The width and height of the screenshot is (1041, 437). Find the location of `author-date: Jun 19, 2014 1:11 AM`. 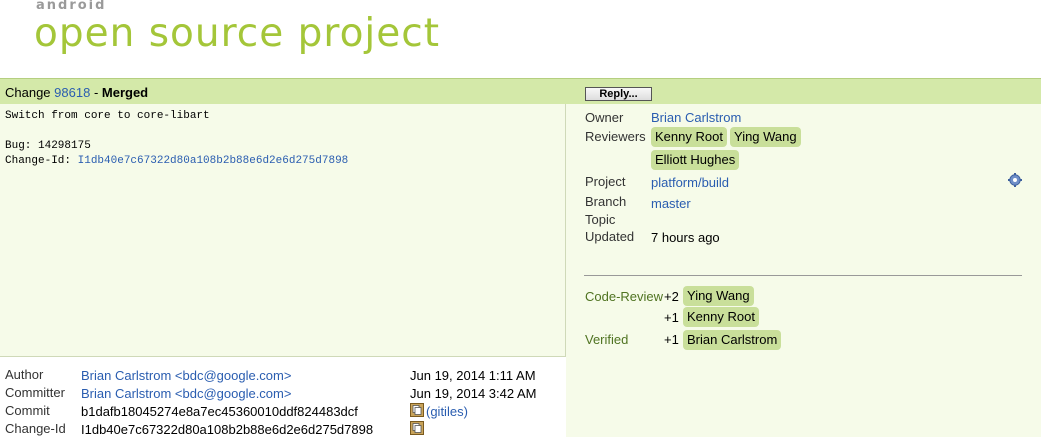

author-date: Jun 19, 2014 1:11 AM is located at coordinates (473, 375).